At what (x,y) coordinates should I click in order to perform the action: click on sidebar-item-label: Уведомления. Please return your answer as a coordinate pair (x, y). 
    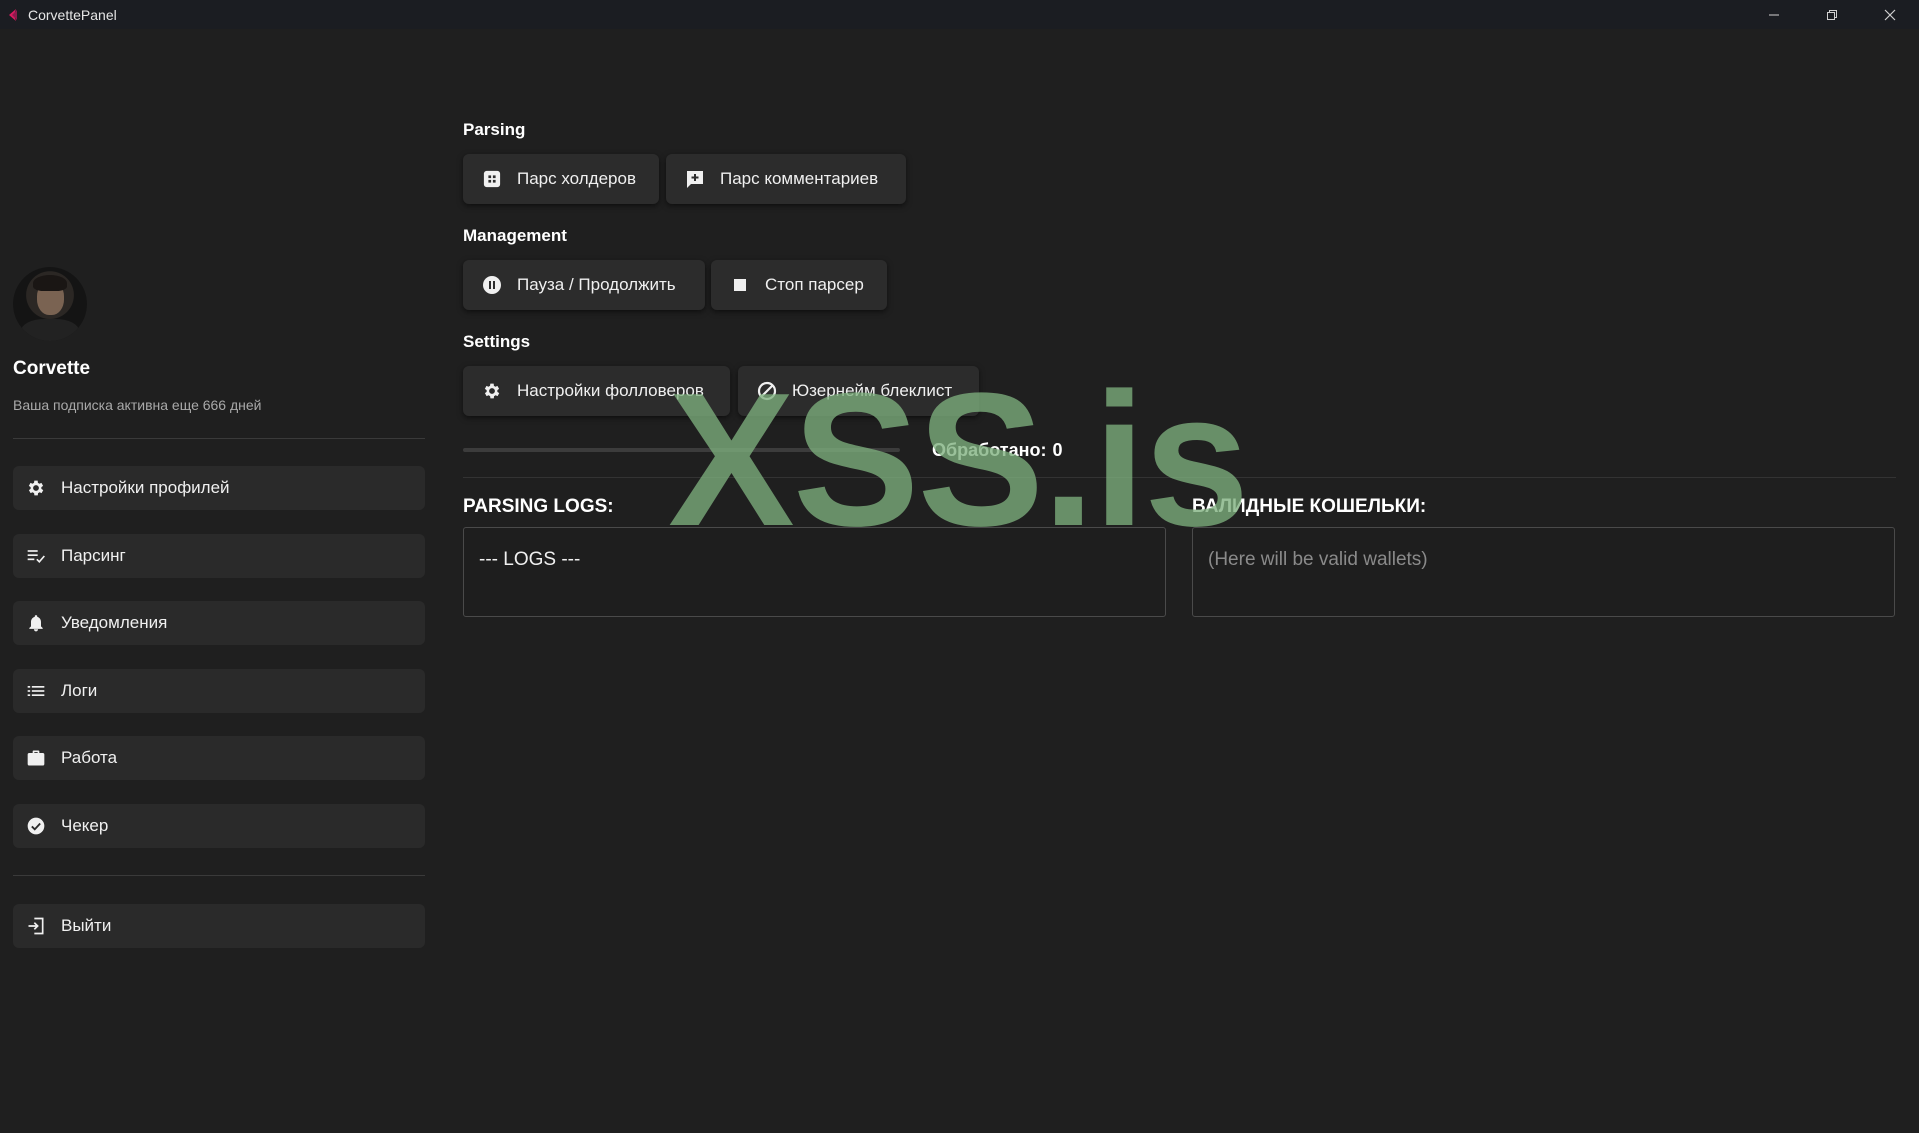
    Looking at the image, I should click on (114, 622).